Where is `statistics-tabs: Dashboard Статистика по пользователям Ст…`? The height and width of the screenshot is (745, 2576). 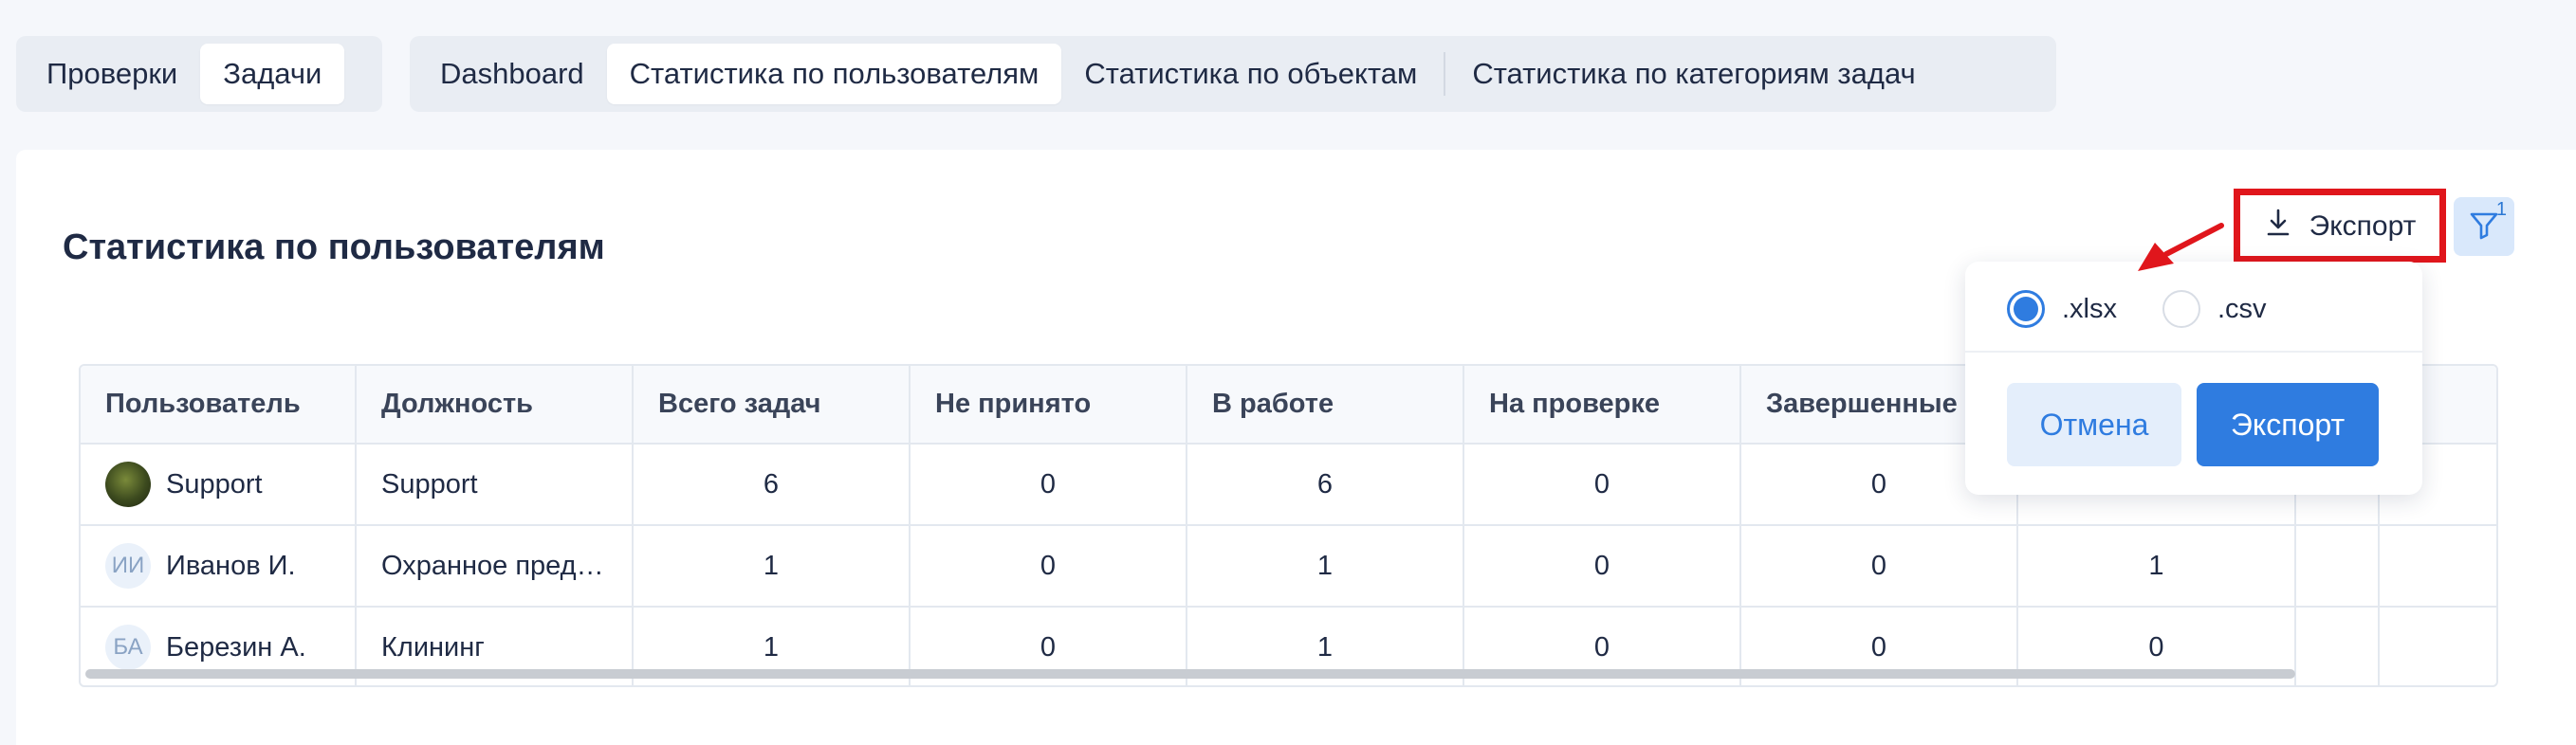 statistics-tabs: Dashboard Статистика по пользователям Ст… is located at coordinates (1233, 74).